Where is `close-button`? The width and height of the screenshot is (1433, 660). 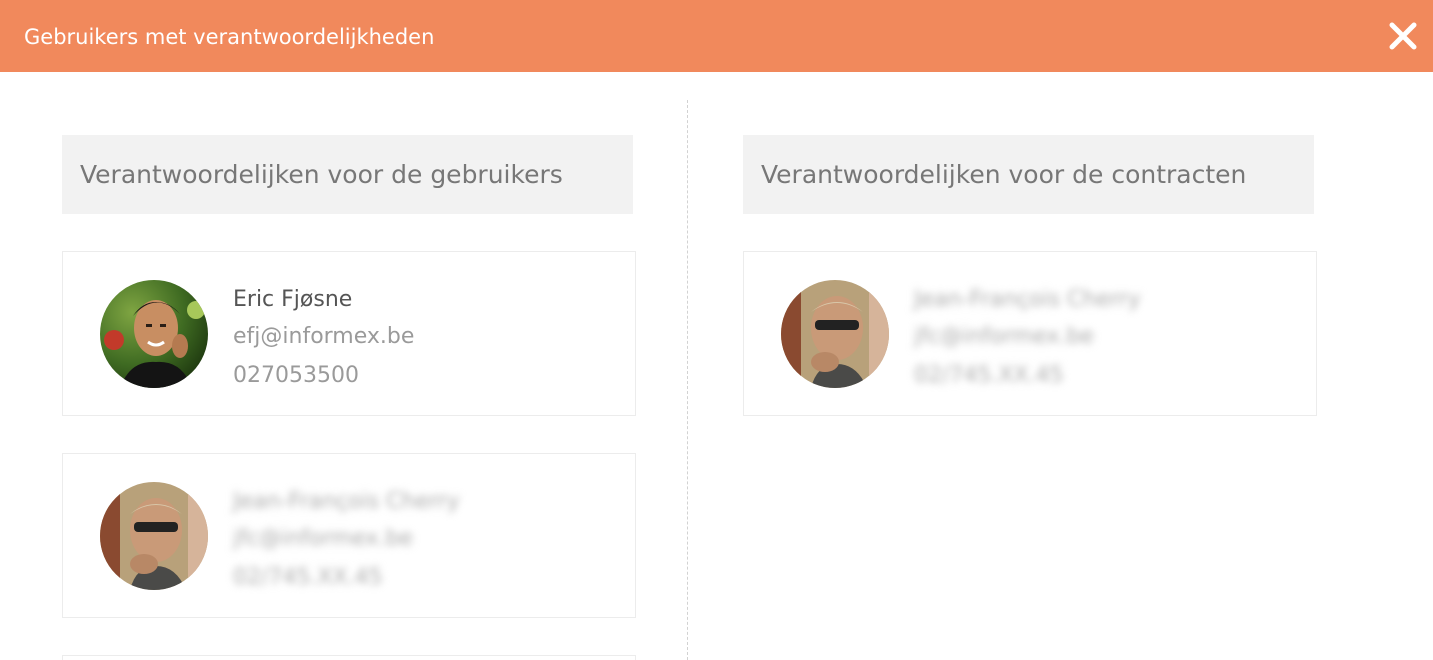 close-button is located at coordinates (1403, 36).